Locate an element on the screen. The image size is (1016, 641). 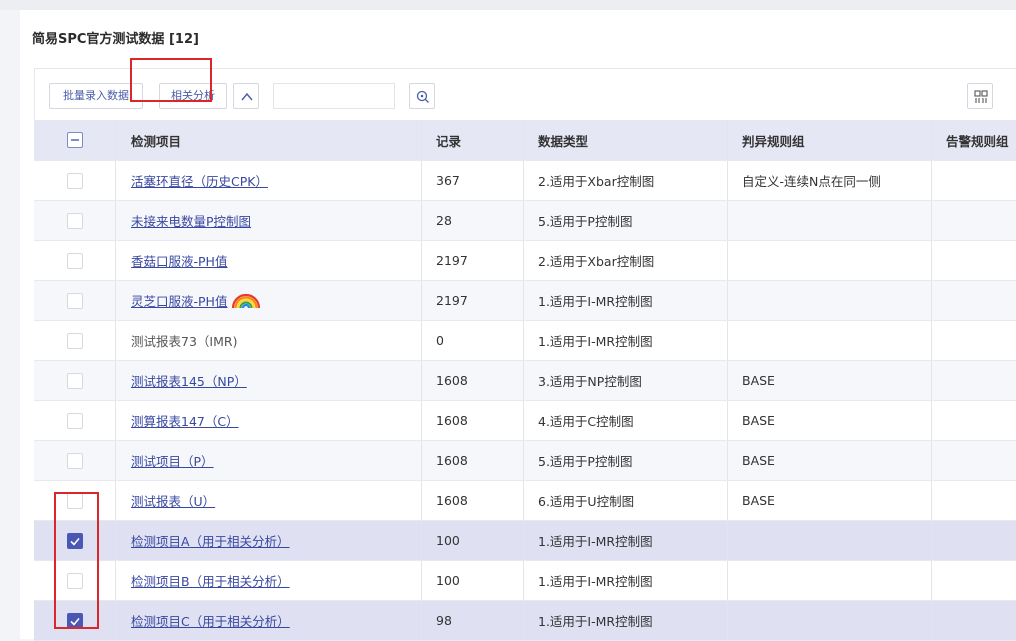
item-name-link: 测试项目（P） is located at coordinates (172, 460).